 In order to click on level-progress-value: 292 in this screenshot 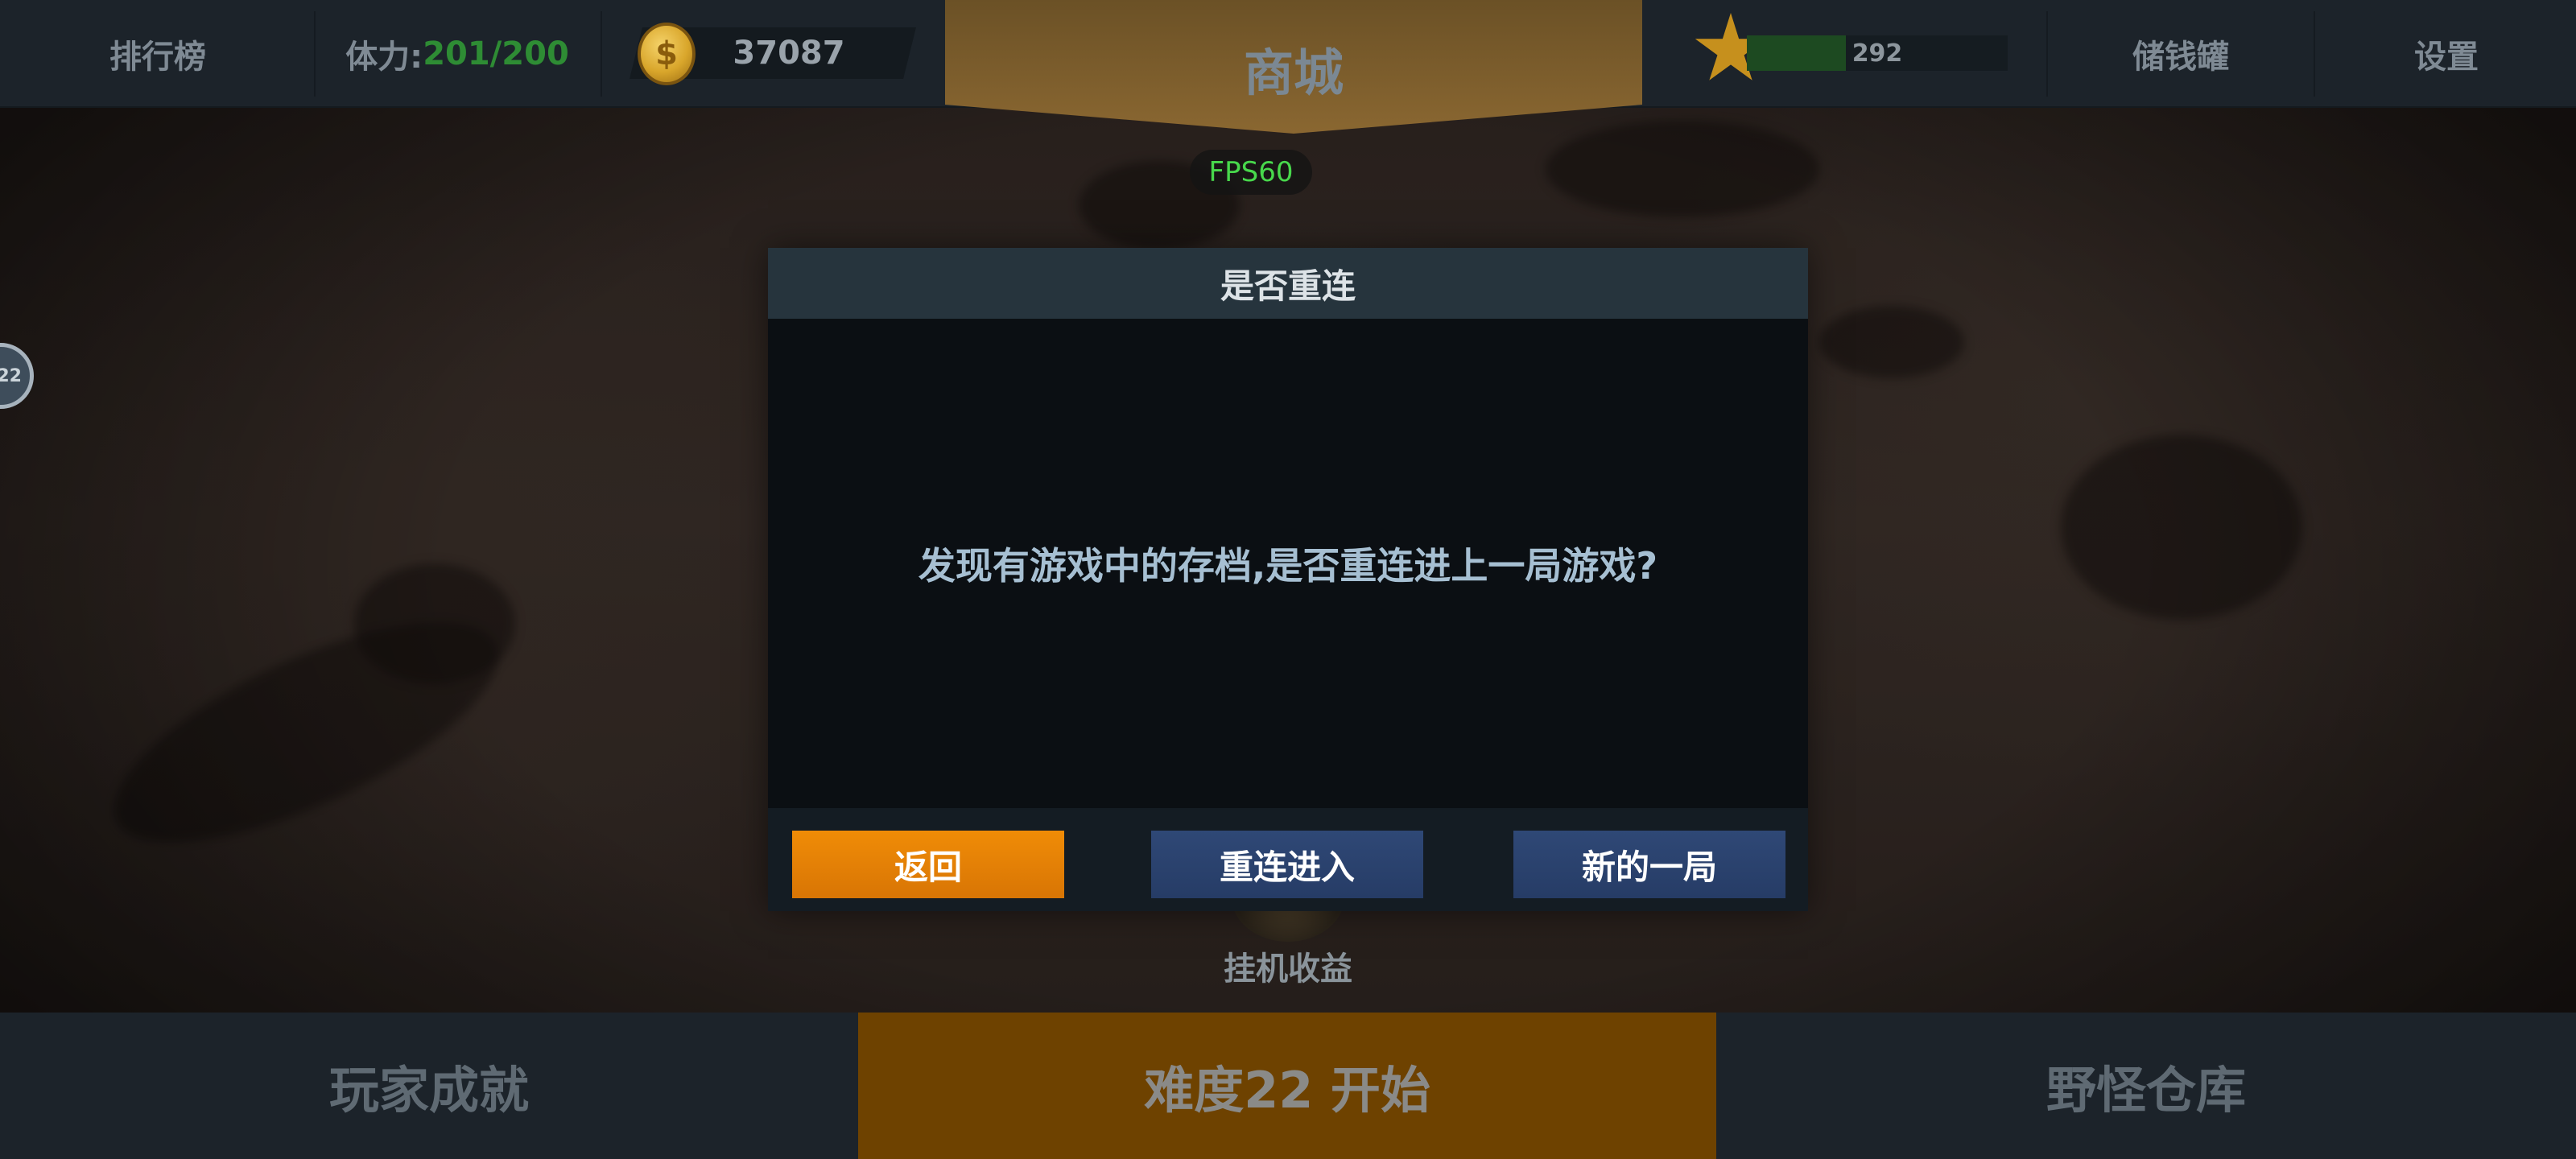, I will do `click(1877, 53)`.